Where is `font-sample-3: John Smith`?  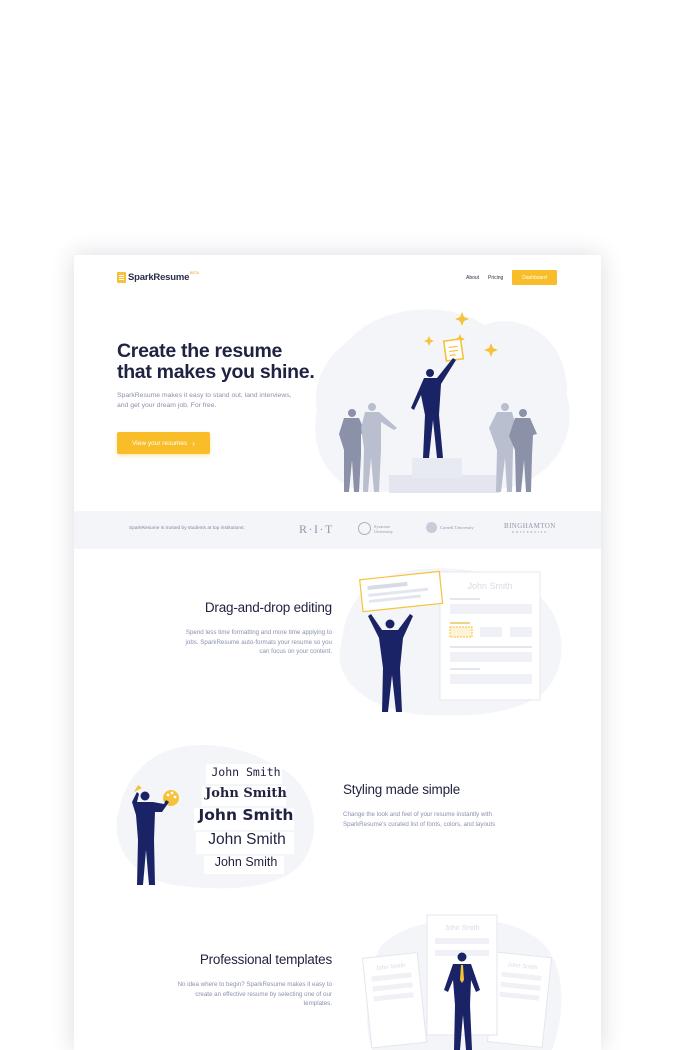
font-sample-3: John Smith is located at coordinates (246, 815).